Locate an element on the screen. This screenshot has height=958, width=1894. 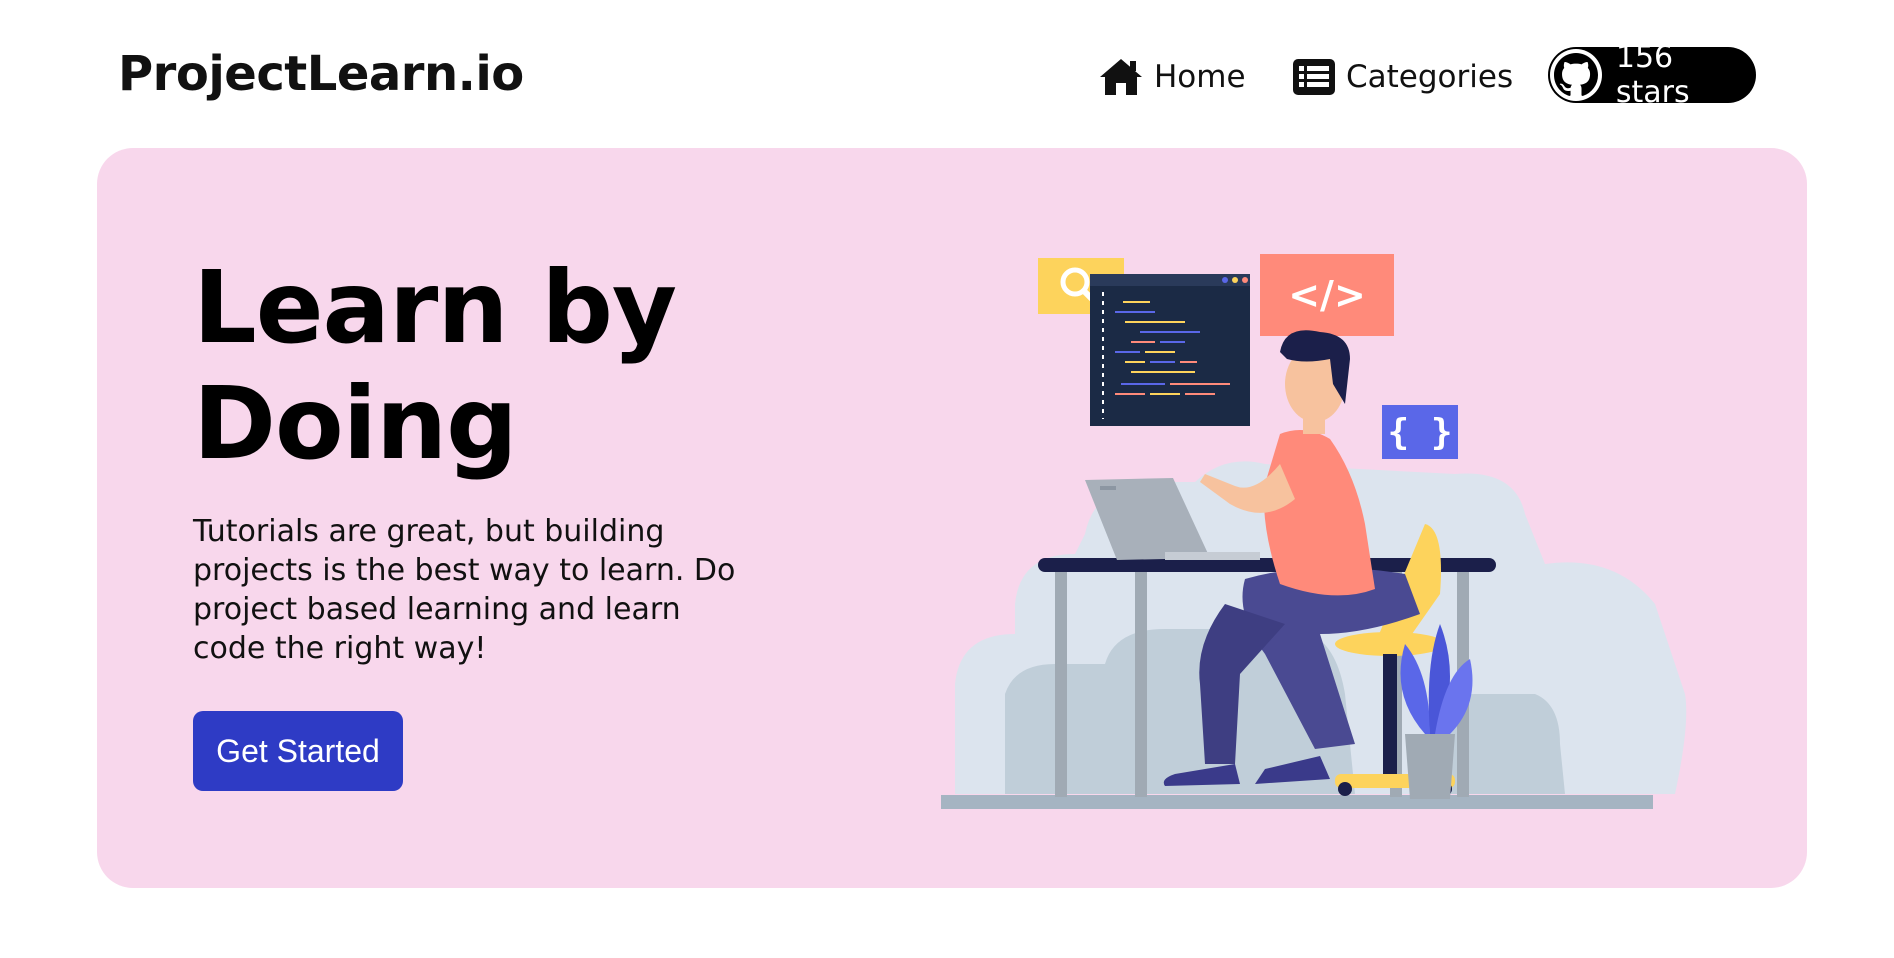
code-tag-text: </> is located at coordinates (1327, 295).